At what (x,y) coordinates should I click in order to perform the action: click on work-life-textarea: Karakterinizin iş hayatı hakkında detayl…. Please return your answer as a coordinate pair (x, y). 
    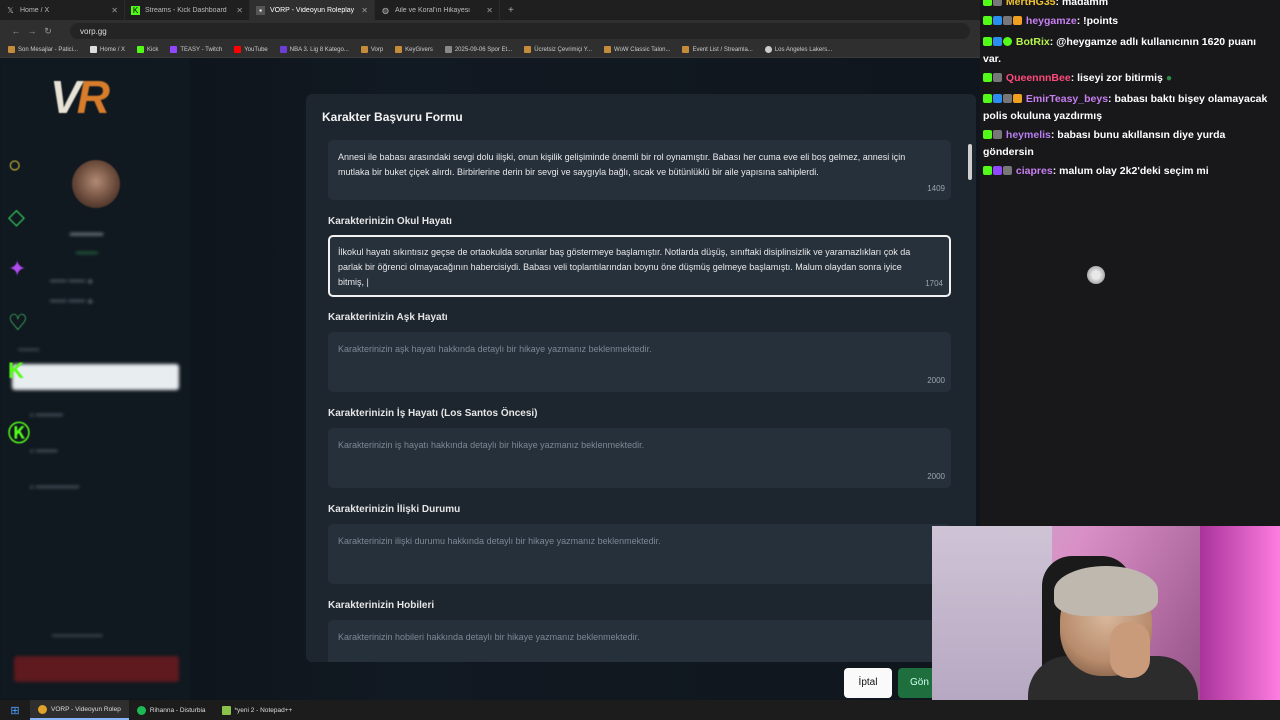
    Looking at the image, I should click on (639, 458).